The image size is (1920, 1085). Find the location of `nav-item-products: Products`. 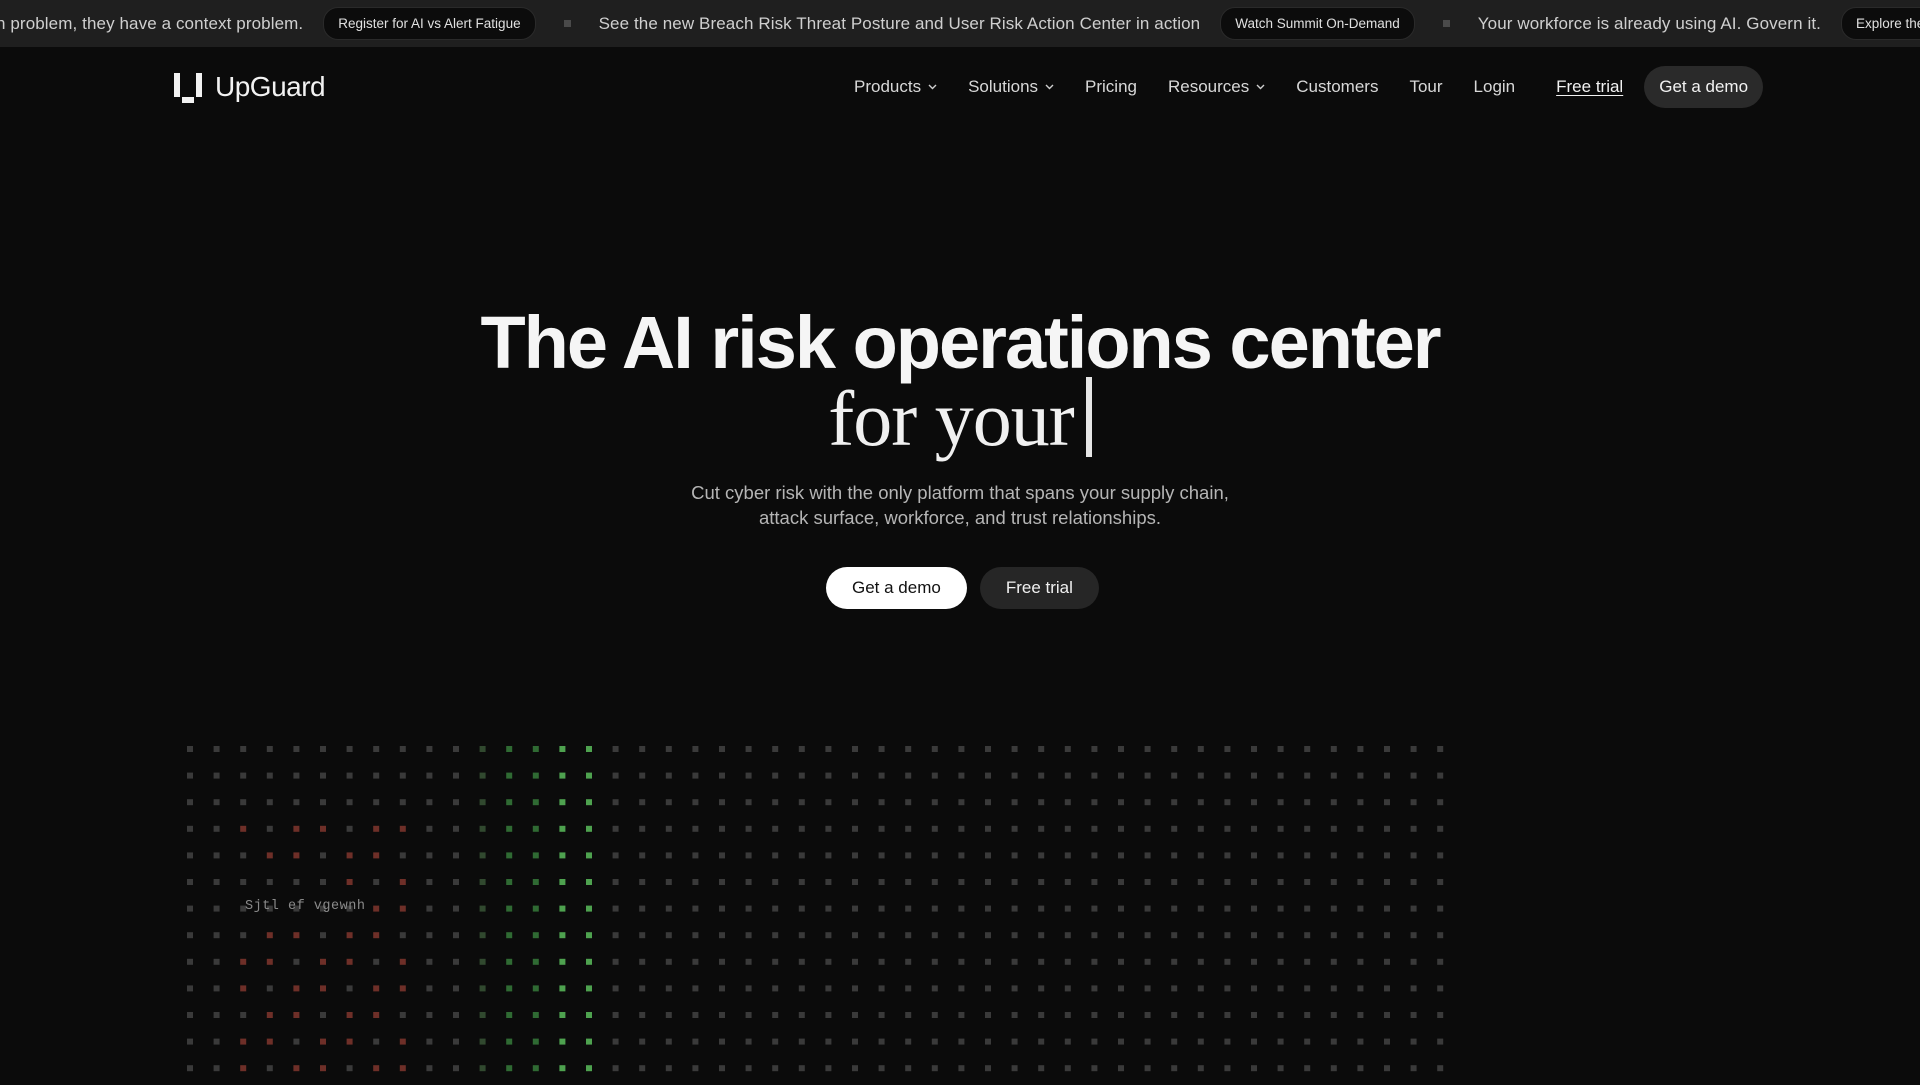

nav-item-products: Products is located at coordinates (895, 87).